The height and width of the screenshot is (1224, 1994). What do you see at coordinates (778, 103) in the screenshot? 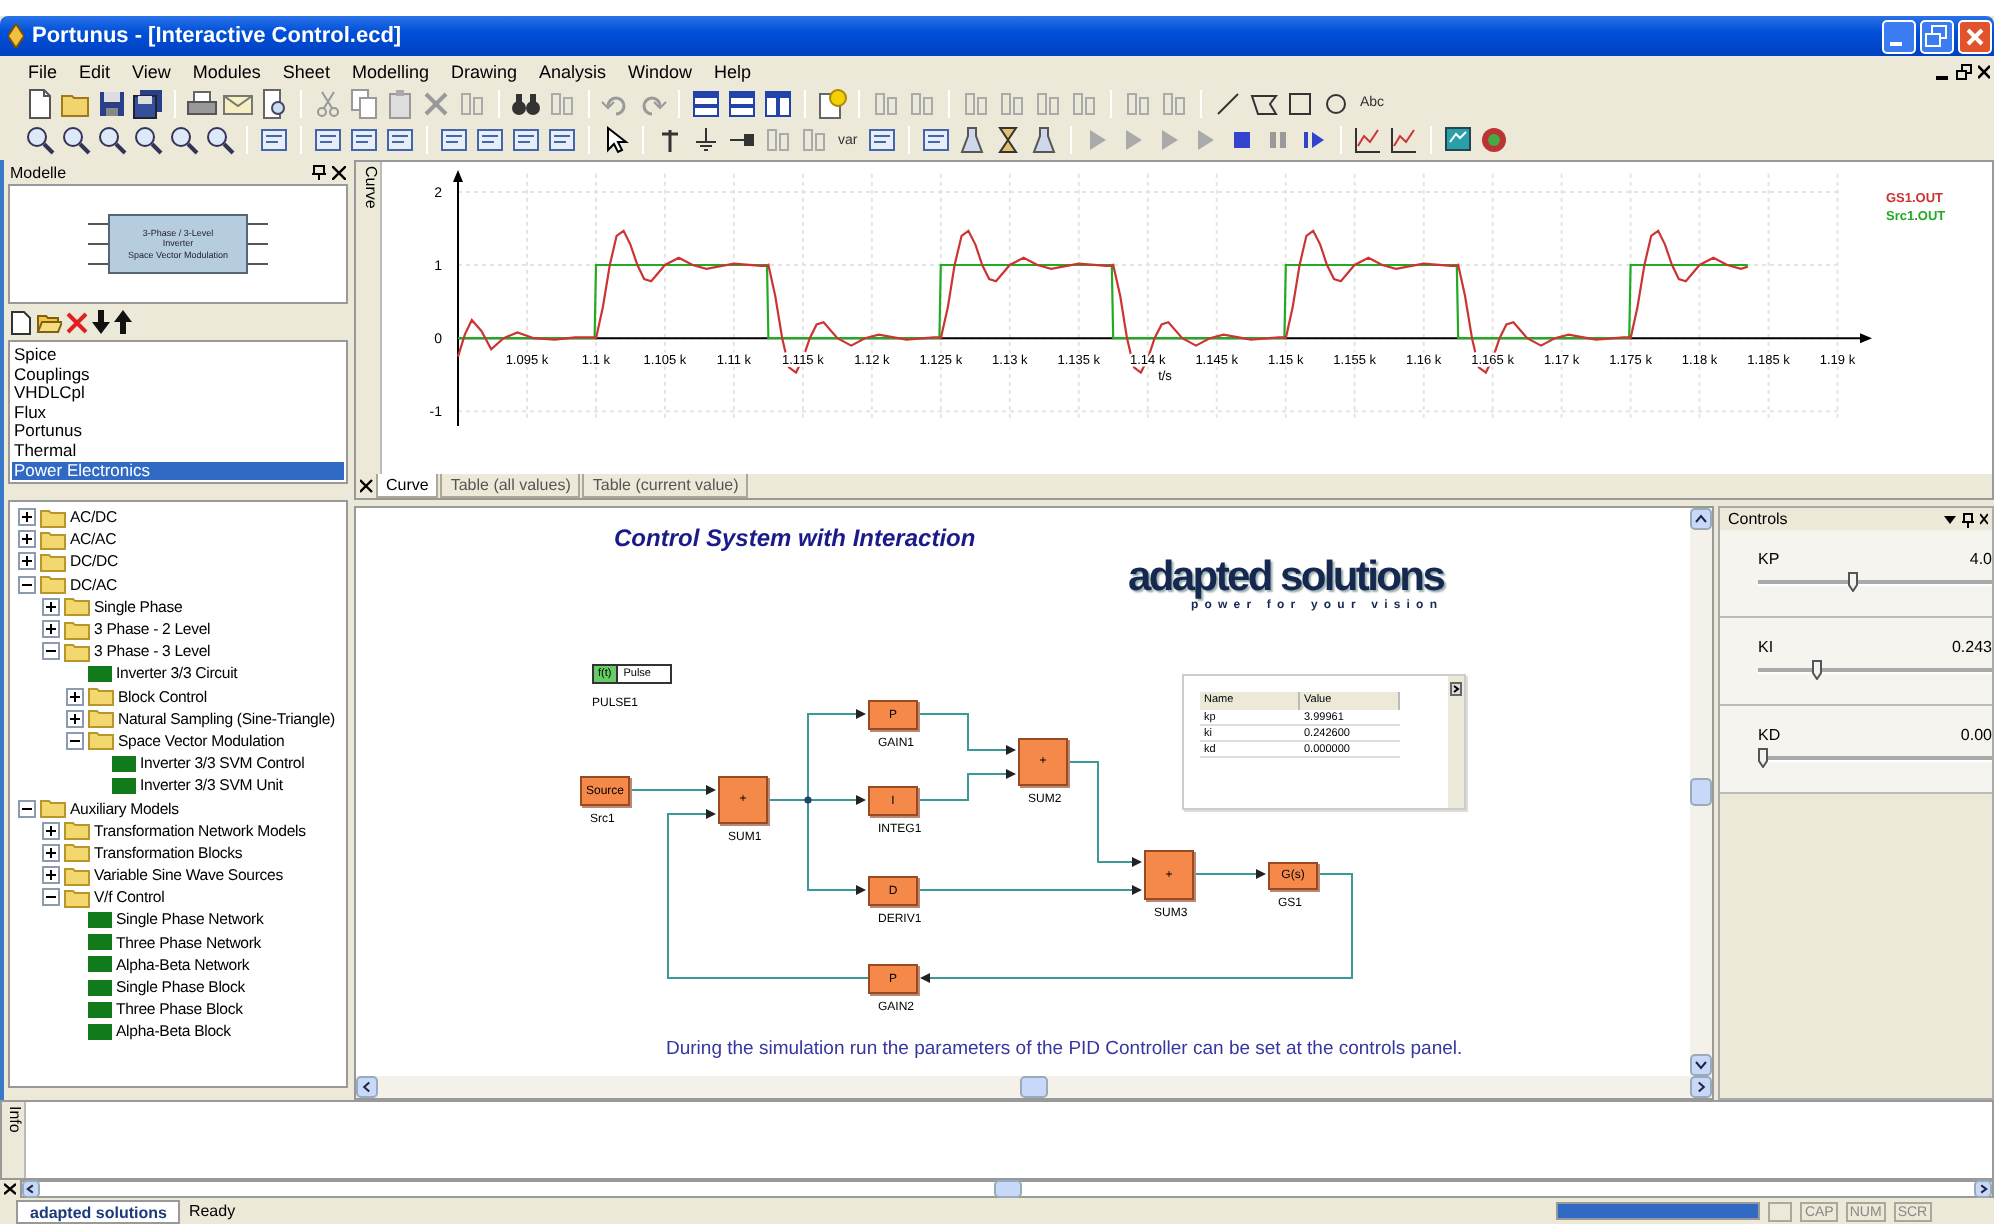
I see `window-columns-icon` at bounding box center [778, 103].